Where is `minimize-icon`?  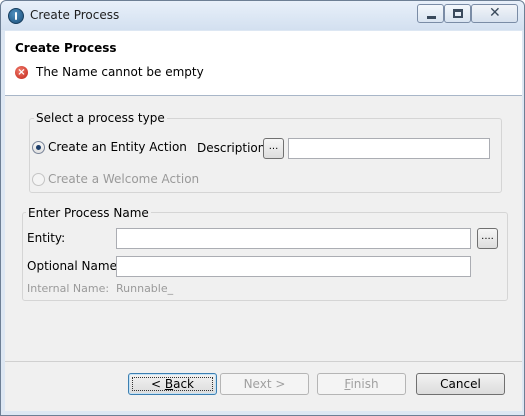 minimize-icon is located at coordinates (431, 17).